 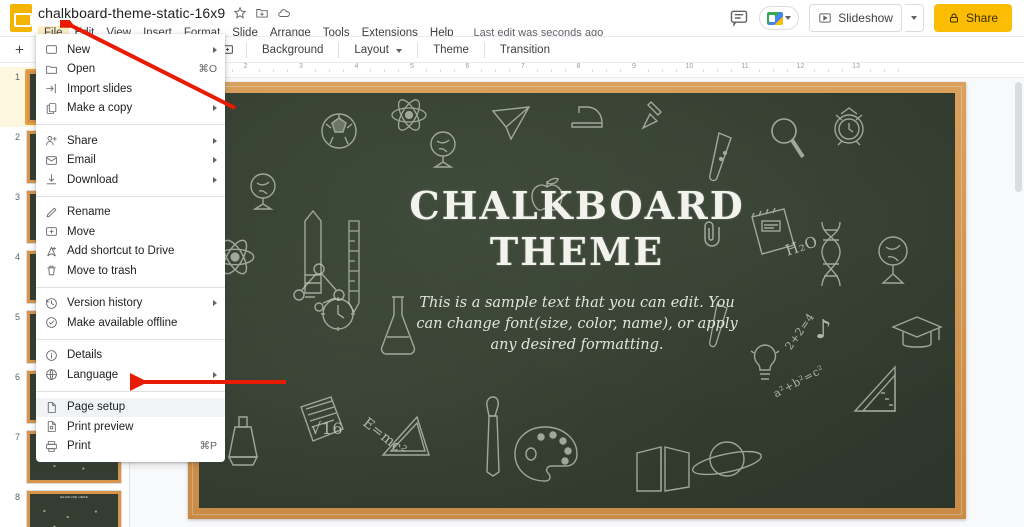 What do you see at coordinates (207, 69) in the screenshot?
I see `menu-item-shortcut: ⌘O` at bounding box center [207, 69].